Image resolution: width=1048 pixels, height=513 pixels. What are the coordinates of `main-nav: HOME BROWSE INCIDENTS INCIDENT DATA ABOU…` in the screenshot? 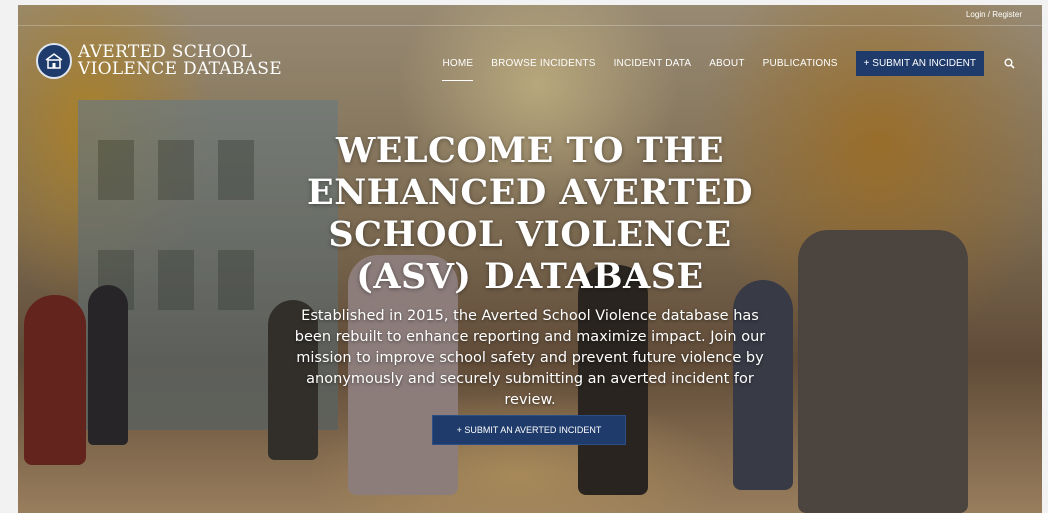 It's located at (742, 65).